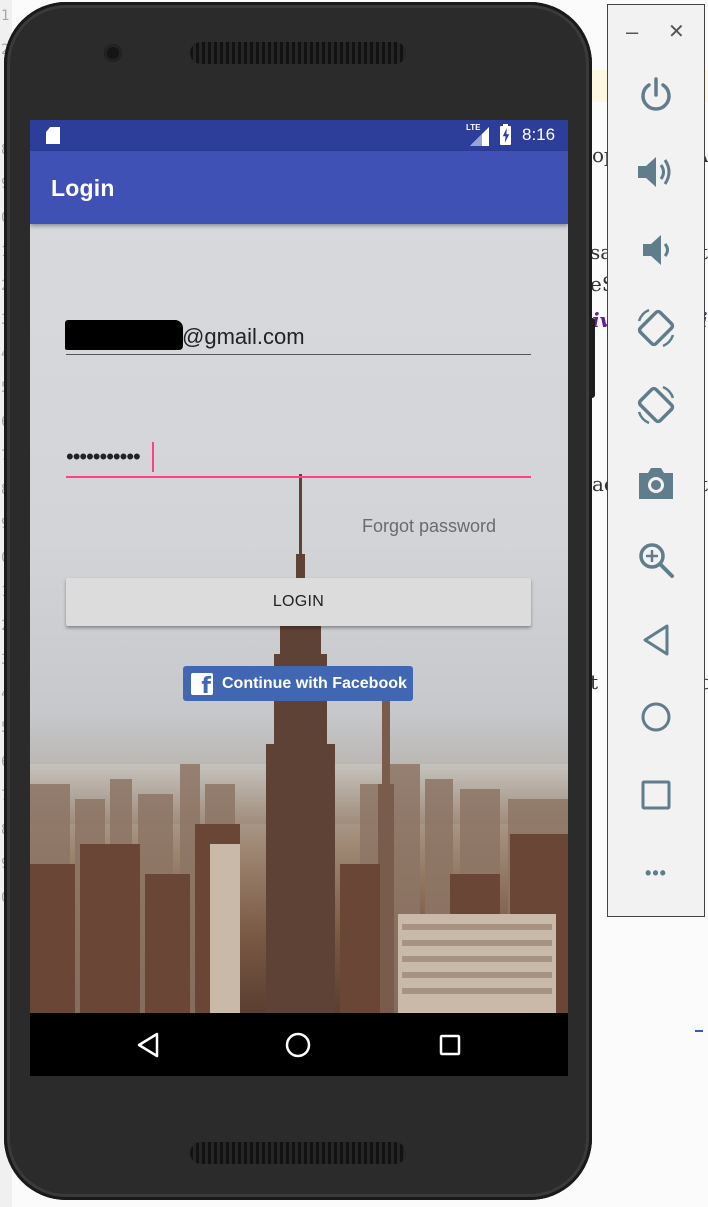 The image size is (708, 1207). What do you see at coordinates (243, 336) in the screenshot?
I see `email-text: @gmail.com` at bounding box center [243, 336].